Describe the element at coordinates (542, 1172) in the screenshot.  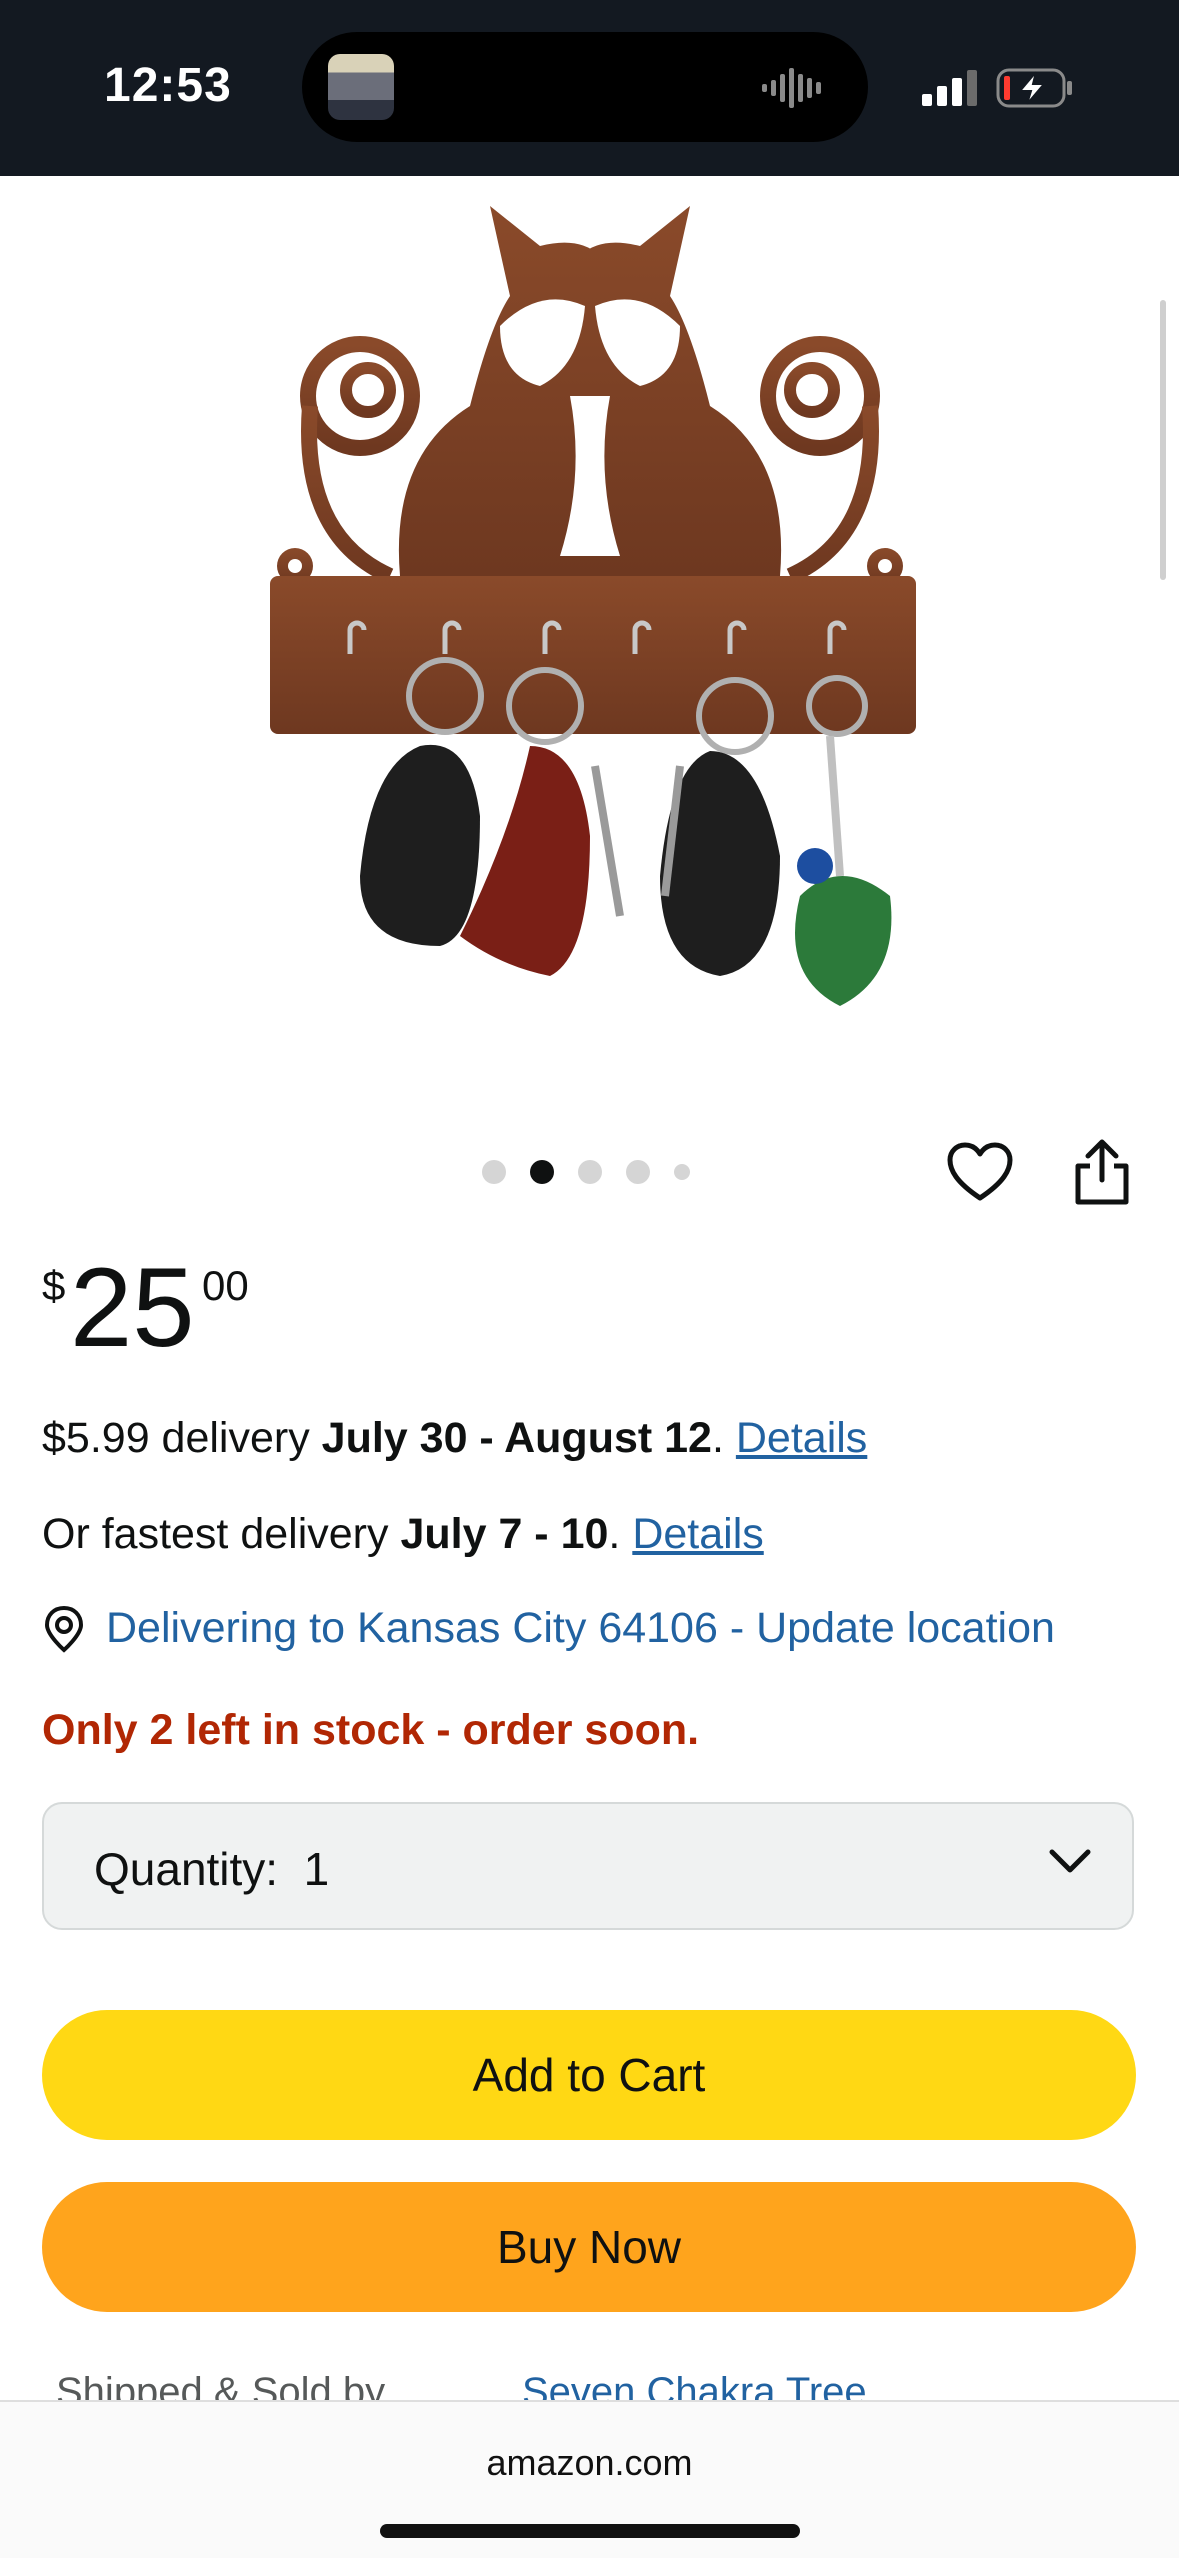
I see `carousel-dot-active` at that location.